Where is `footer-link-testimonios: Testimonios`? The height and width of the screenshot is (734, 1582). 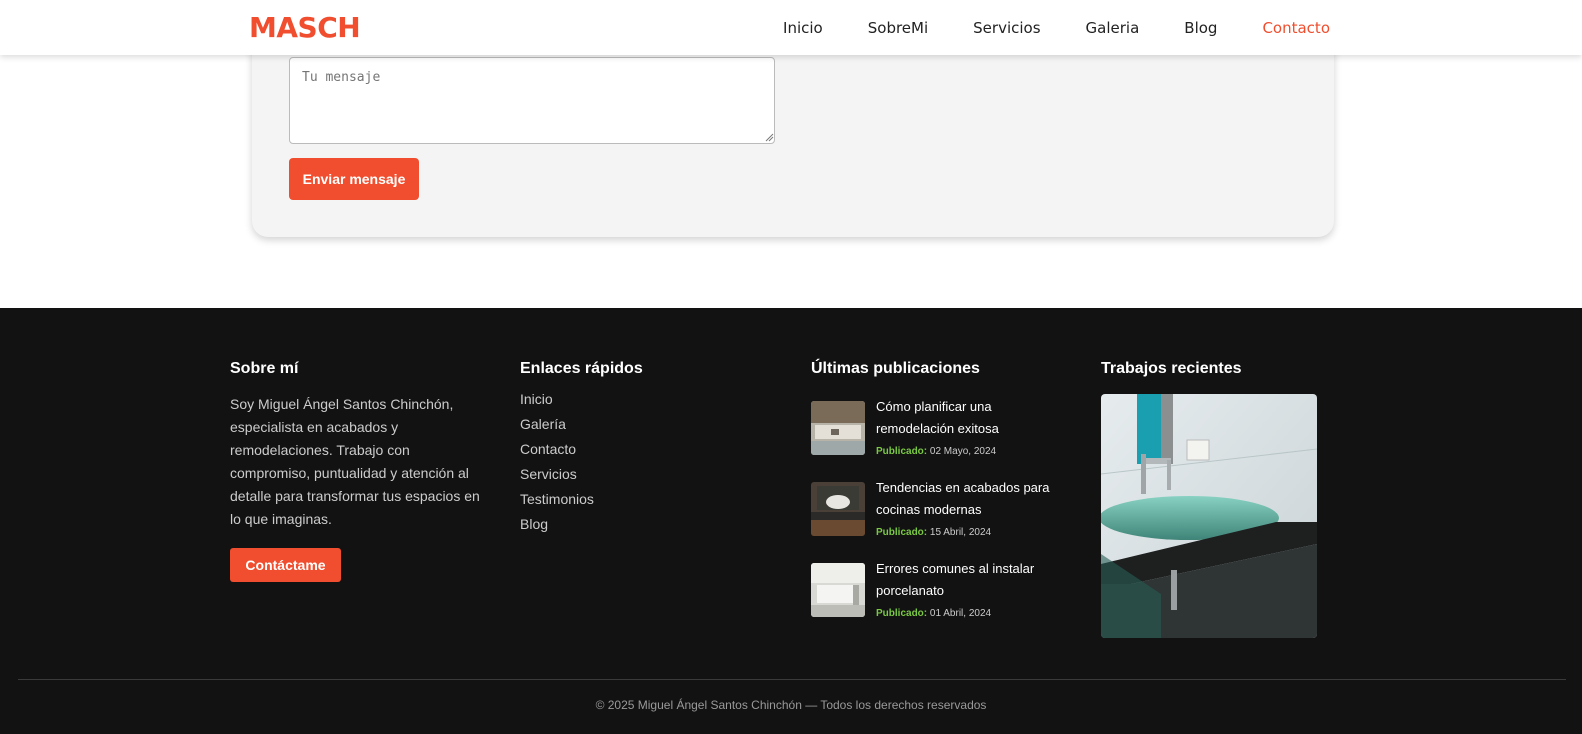 footer-link-testimonios: Testimonios is located at coordinates (557, 499).